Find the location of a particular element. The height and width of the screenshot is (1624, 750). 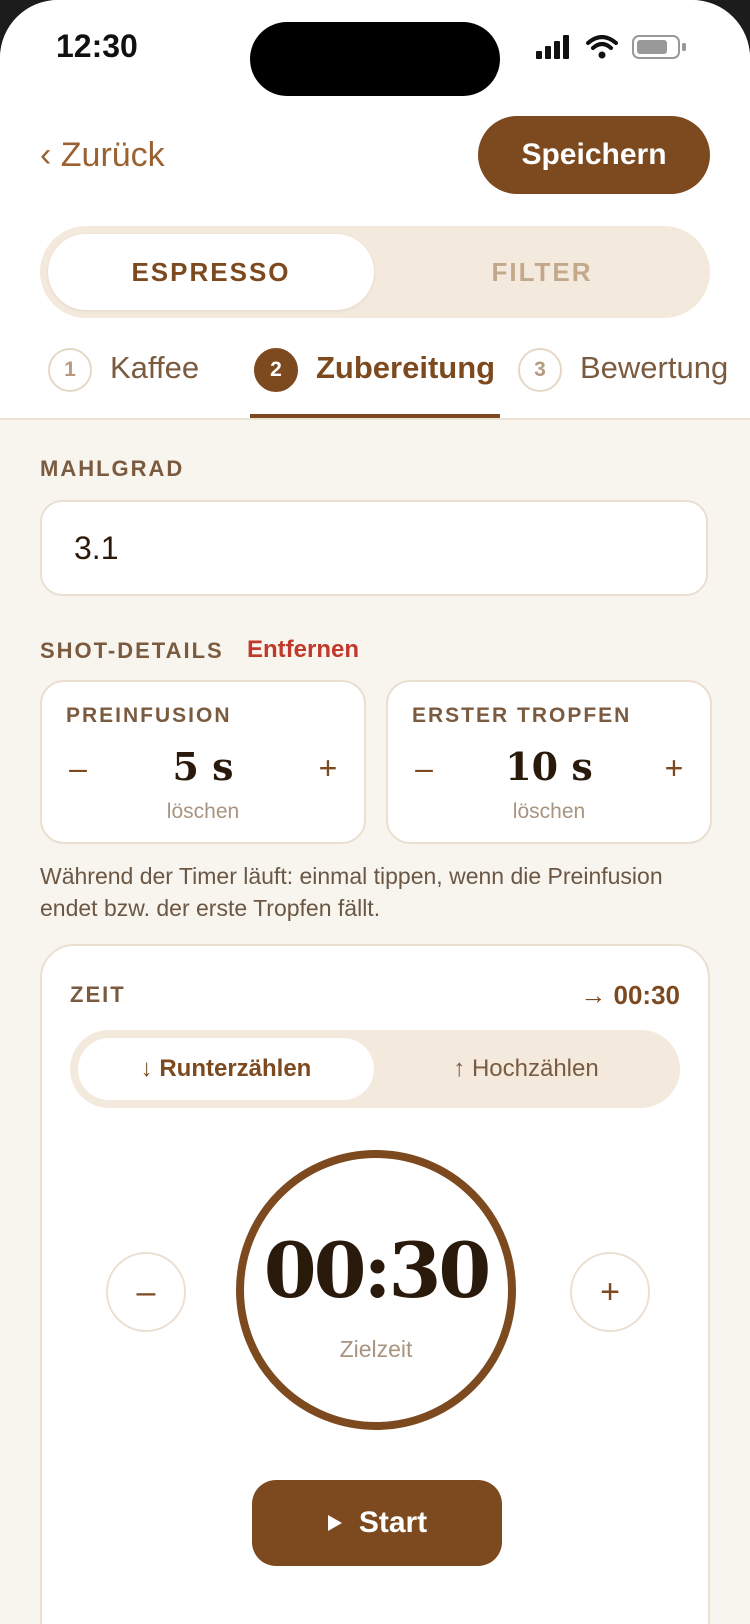

start-button: Start is located at coordinates (377, 1523).